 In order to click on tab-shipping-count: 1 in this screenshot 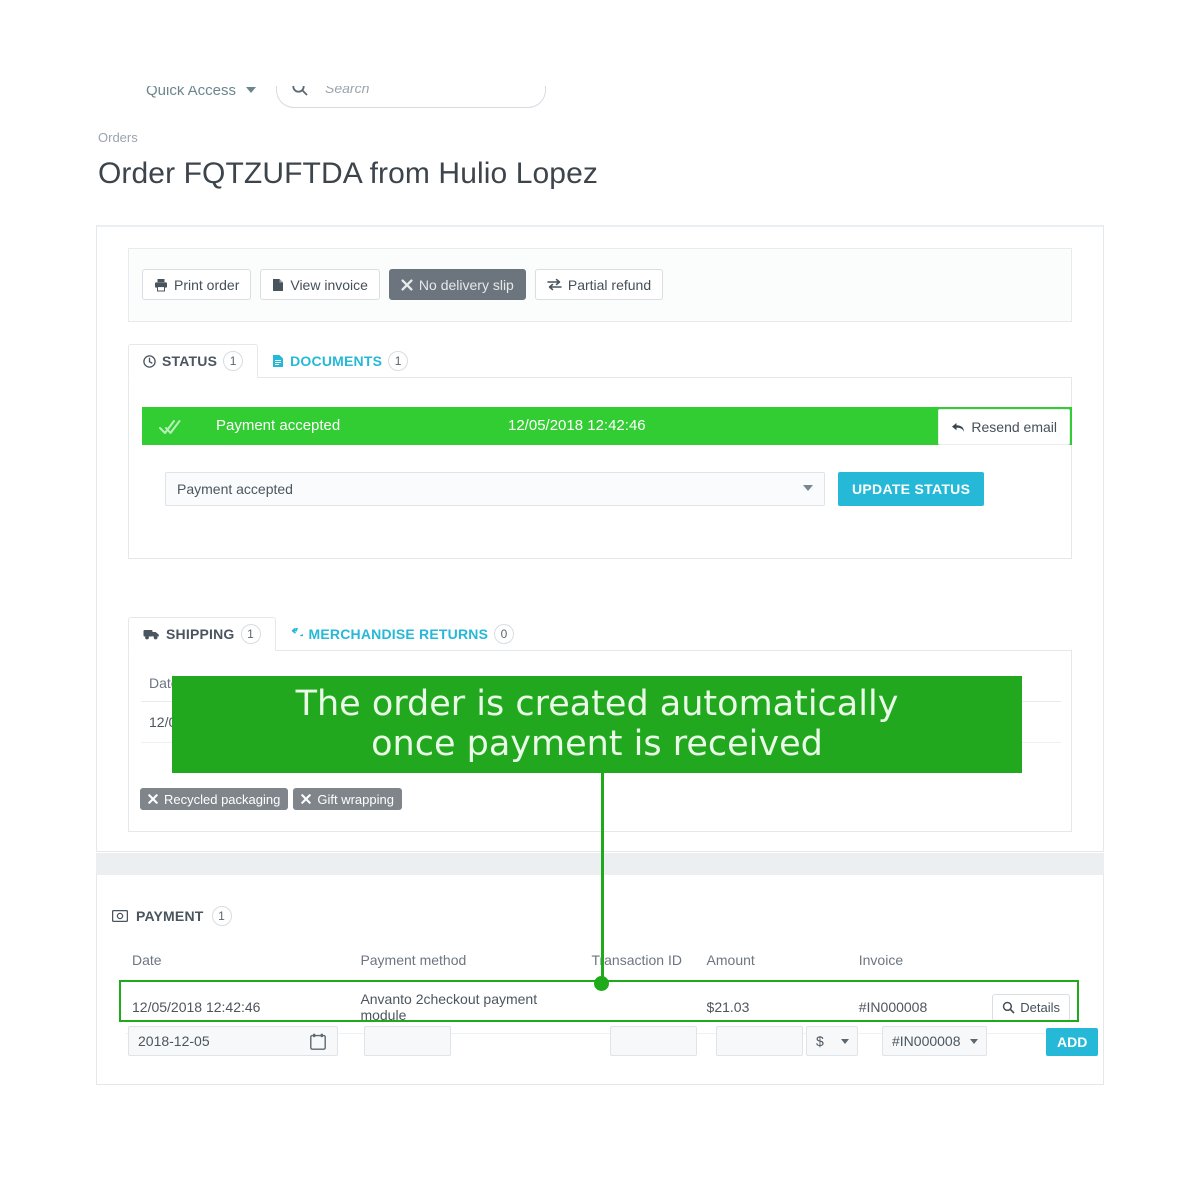, I will do `click(250, 634)`.